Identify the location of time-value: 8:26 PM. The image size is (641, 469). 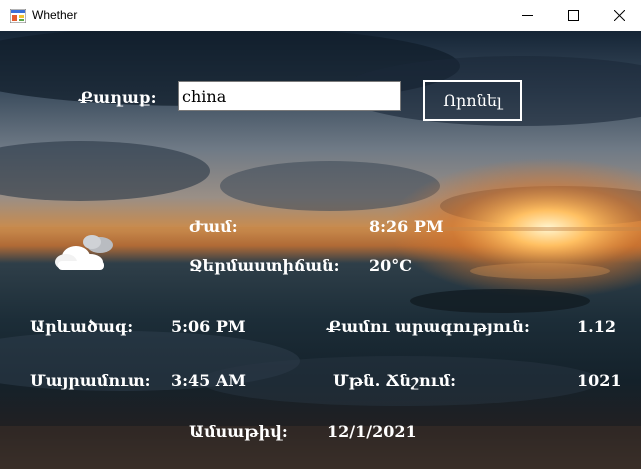
(406, 226).